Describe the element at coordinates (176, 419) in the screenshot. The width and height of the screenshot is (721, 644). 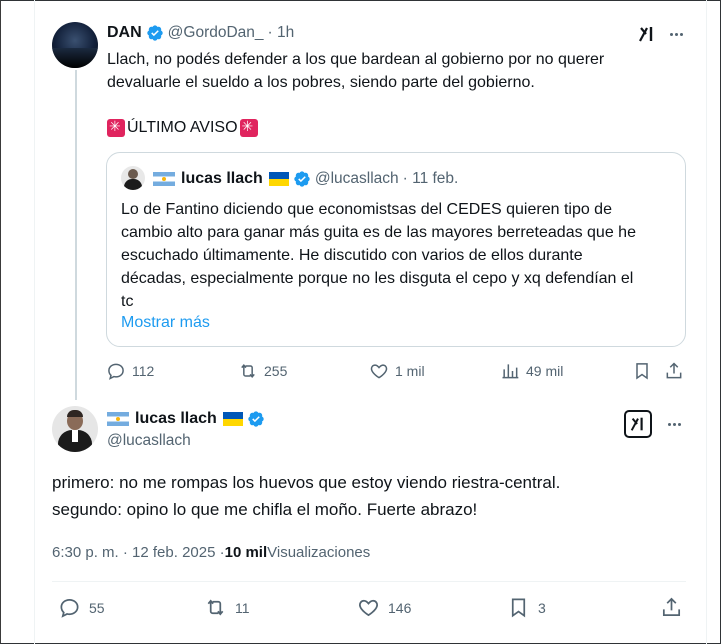
I see `author-name: lucas llach` at that location.